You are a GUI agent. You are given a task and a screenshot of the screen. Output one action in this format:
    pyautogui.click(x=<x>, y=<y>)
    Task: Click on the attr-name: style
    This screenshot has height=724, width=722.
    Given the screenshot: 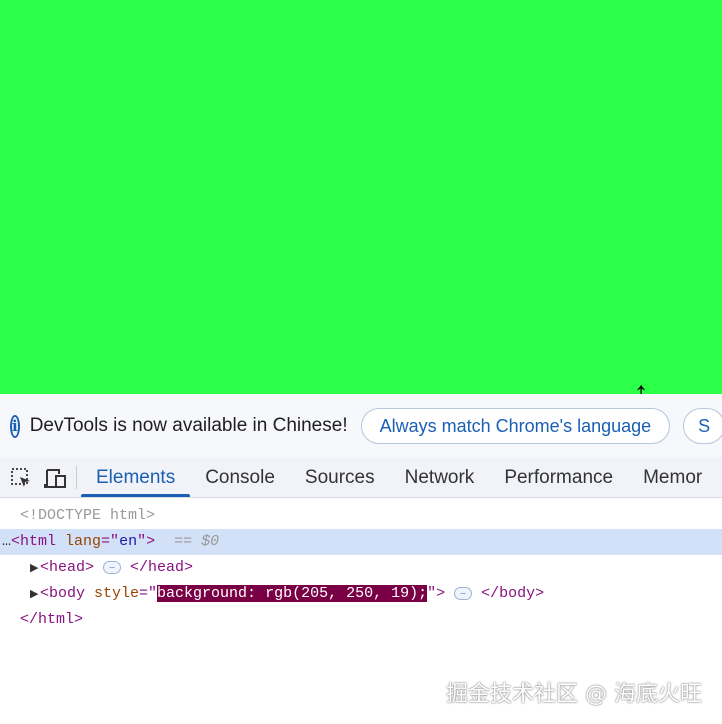 What is the action you would take?
    pyautogui.click(x=112, y=593)
    